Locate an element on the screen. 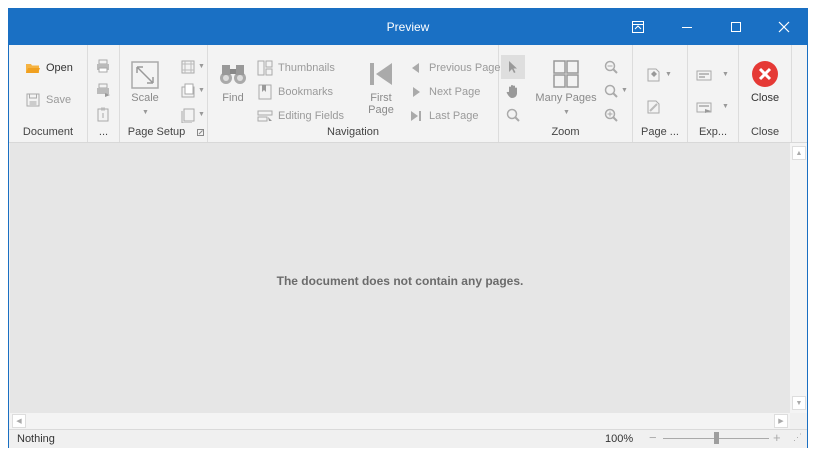 The width and height of the screenshot is (816, 456). zoom-slider-thumb is located at coordinates (716, 438).